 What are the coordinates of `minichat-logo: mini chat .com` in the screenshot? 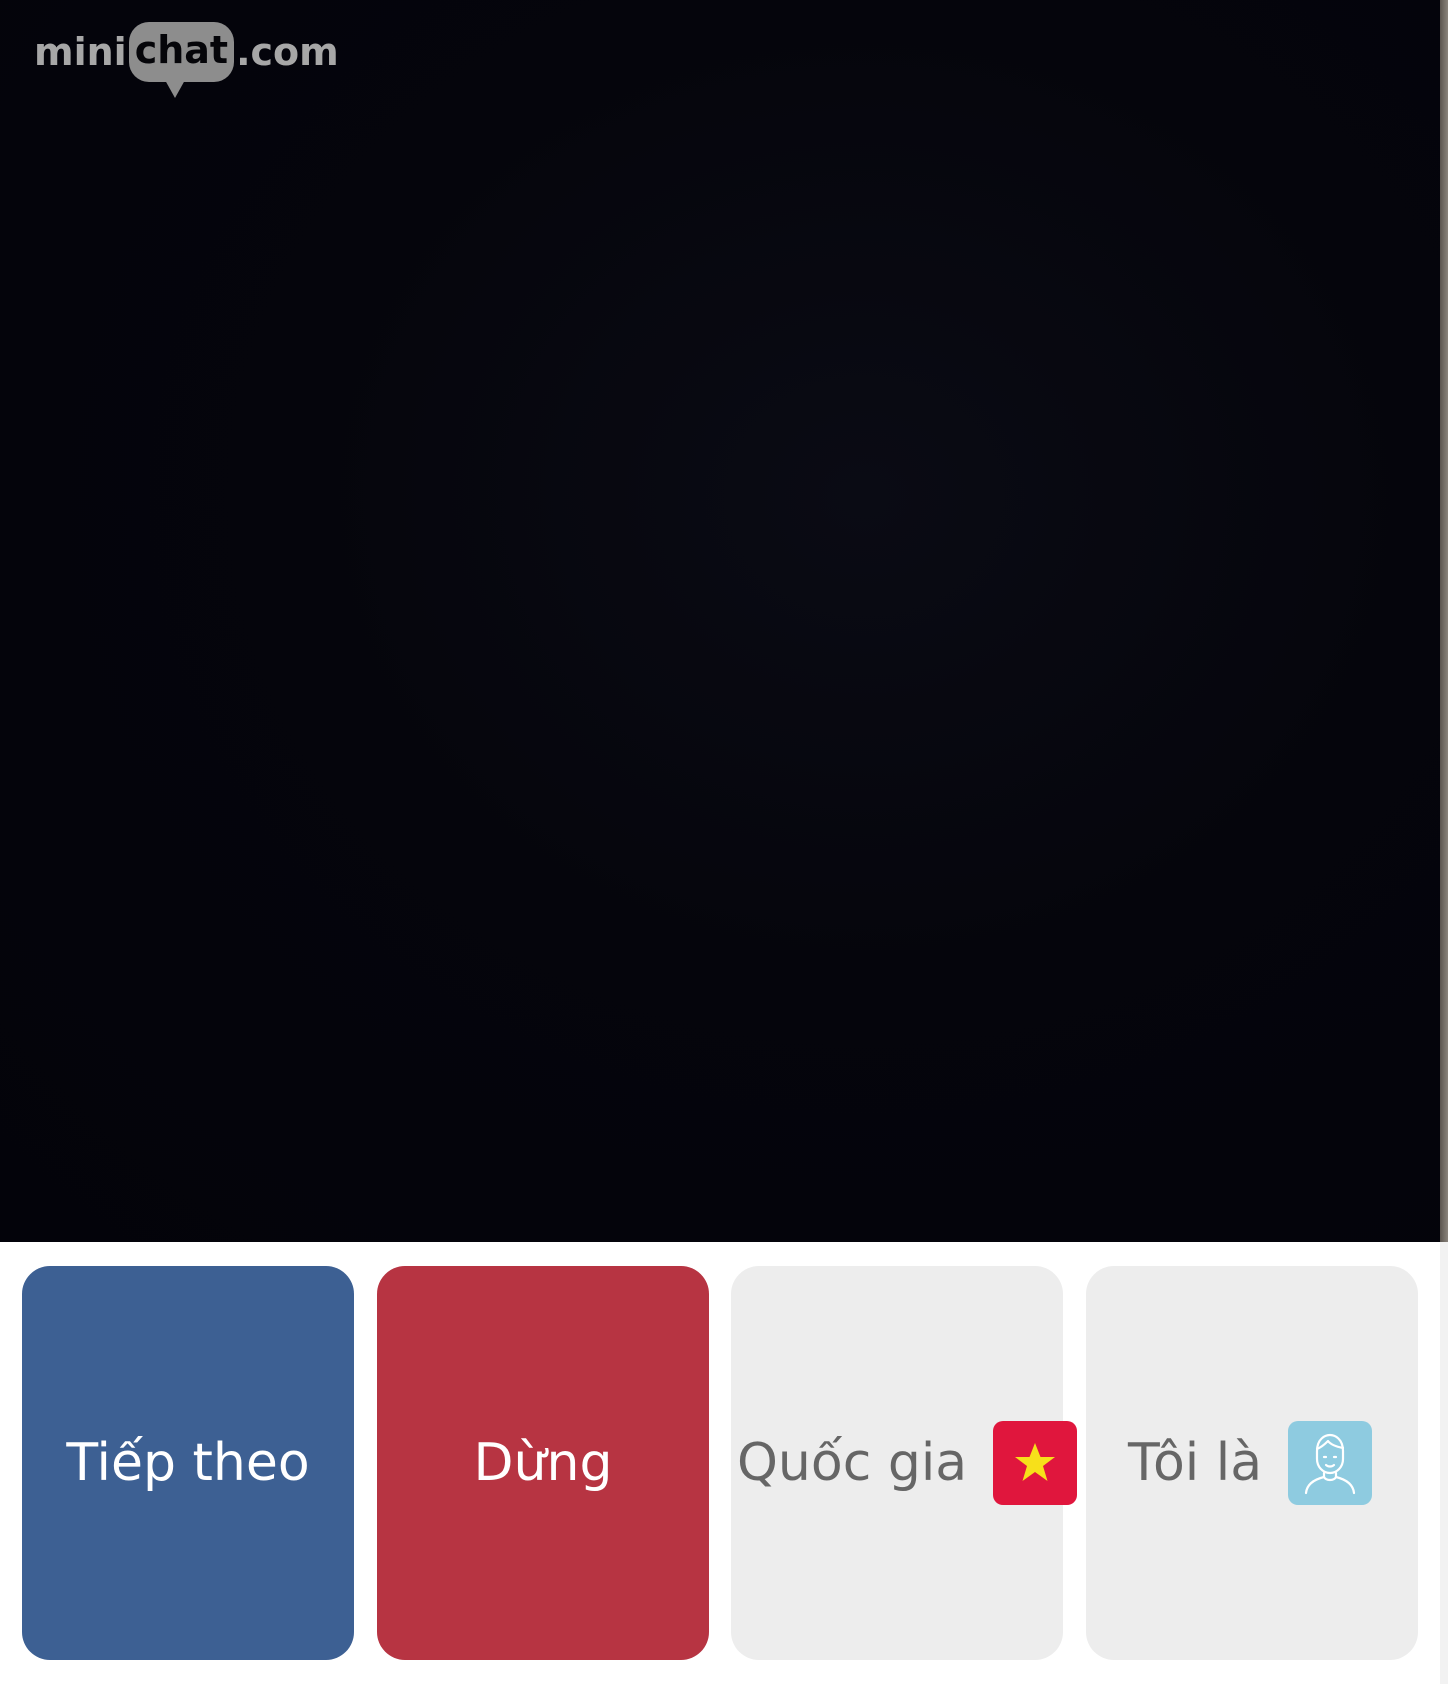 It's located at (186, 55).